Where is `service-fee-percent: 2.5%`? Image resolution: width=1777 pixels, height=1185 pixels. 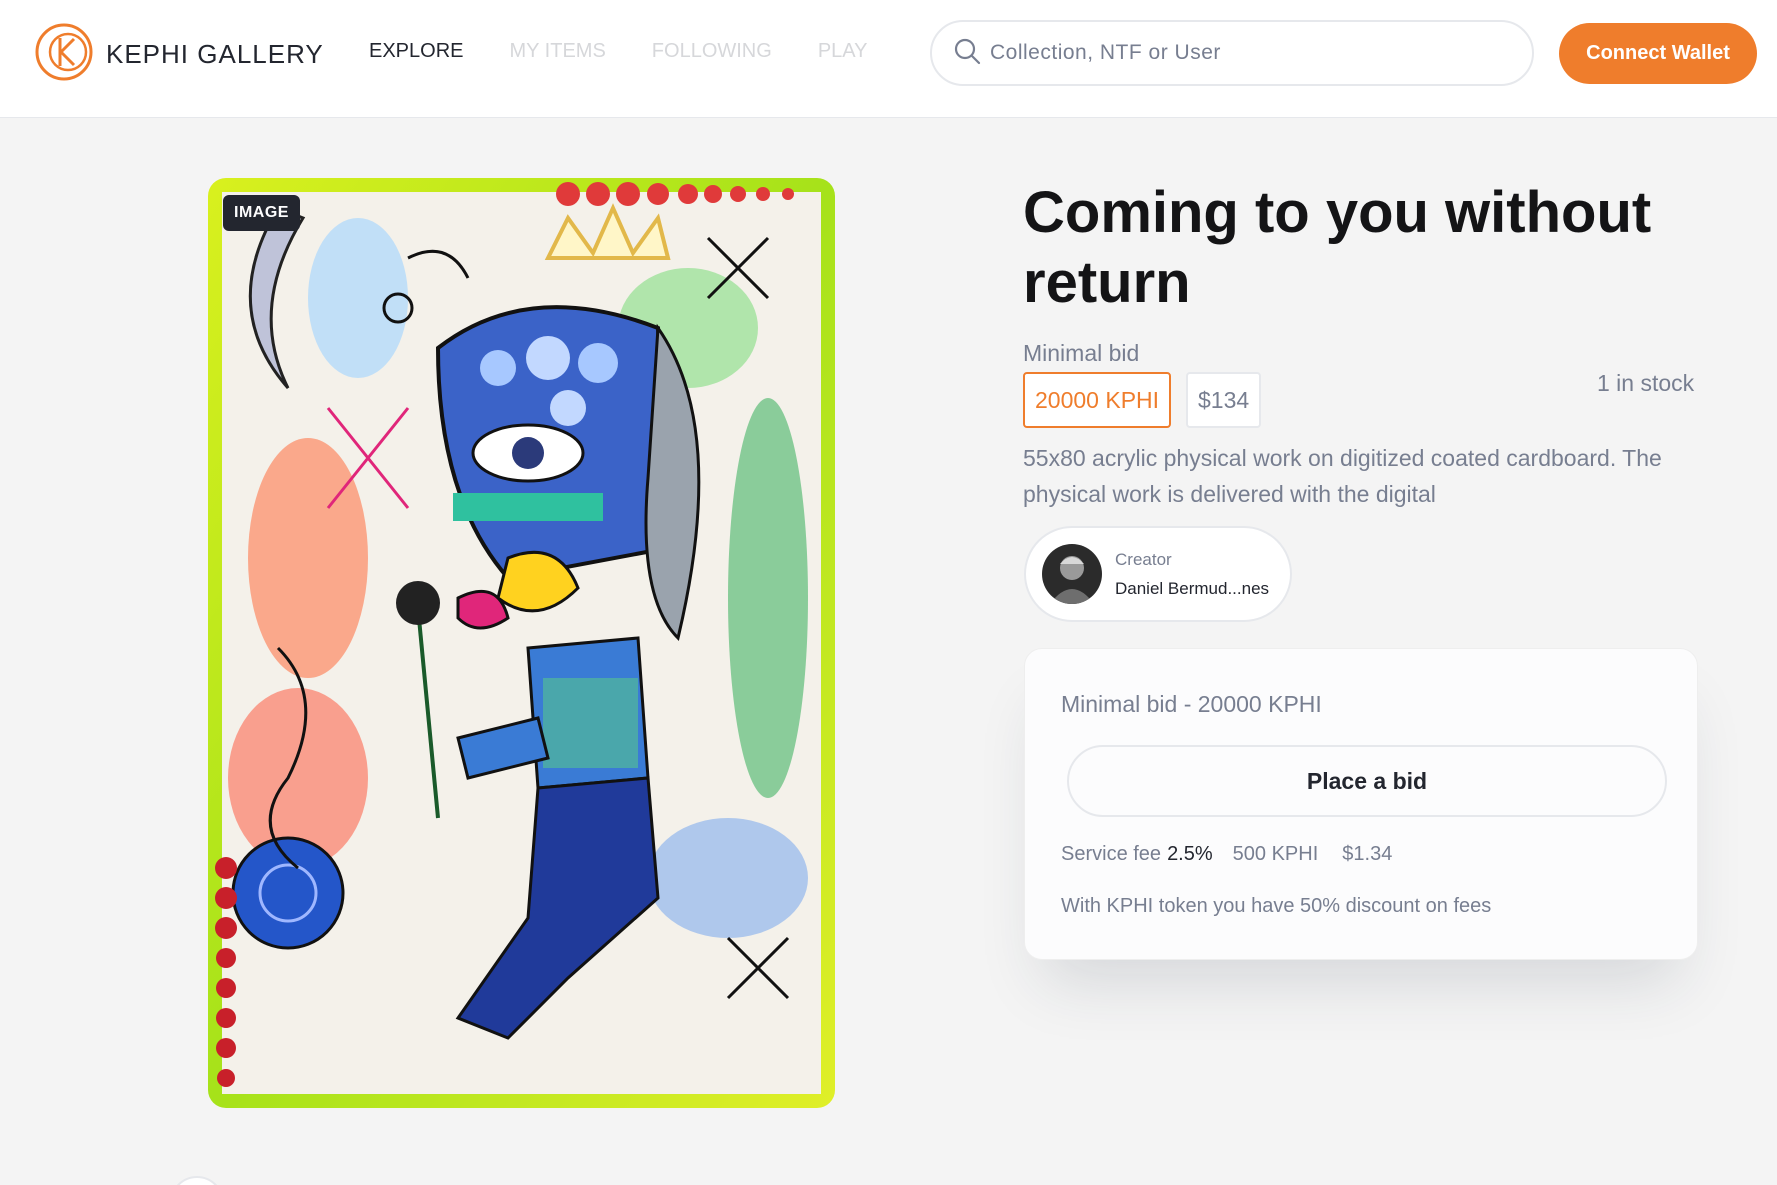 service-fee-percent: 2.5% is located at coordinates (1190, 854).